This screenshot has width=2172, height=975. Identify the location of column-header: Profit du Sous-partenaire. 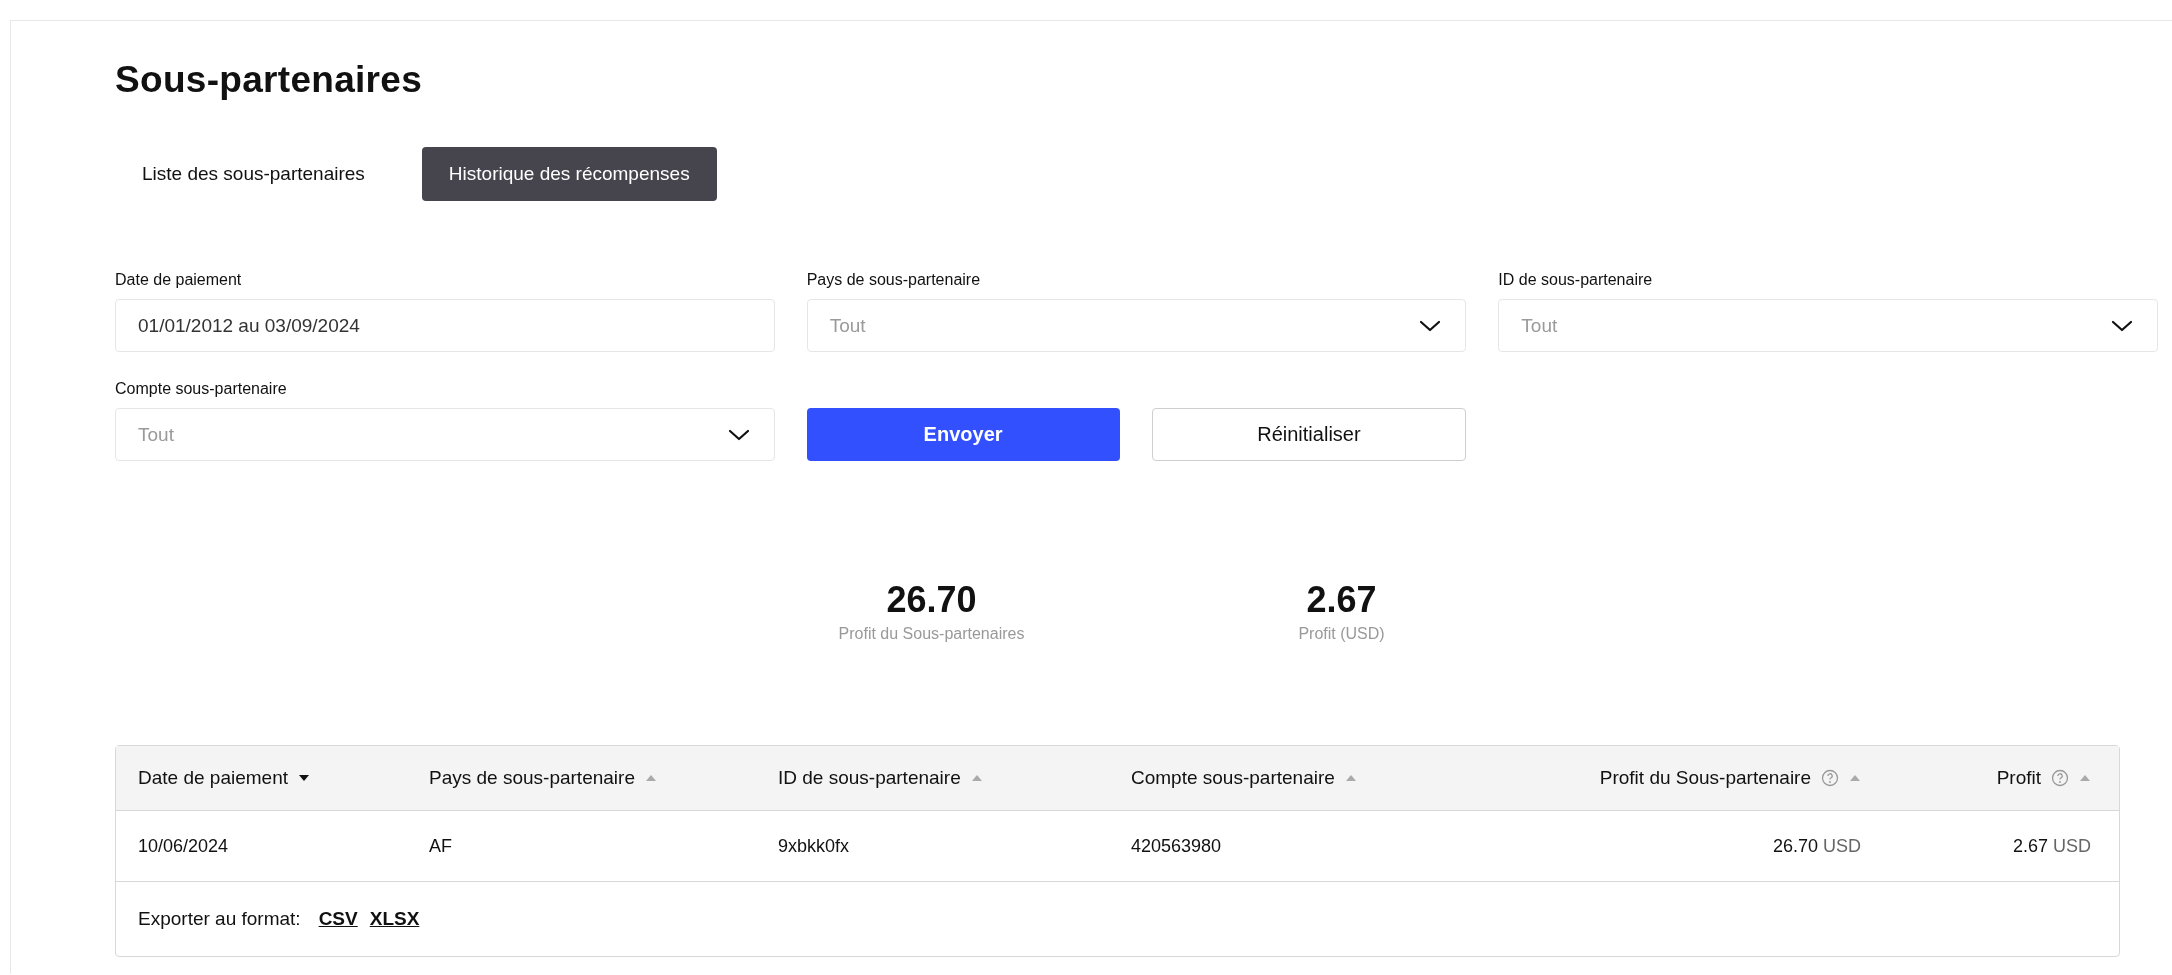
(1705, 778).